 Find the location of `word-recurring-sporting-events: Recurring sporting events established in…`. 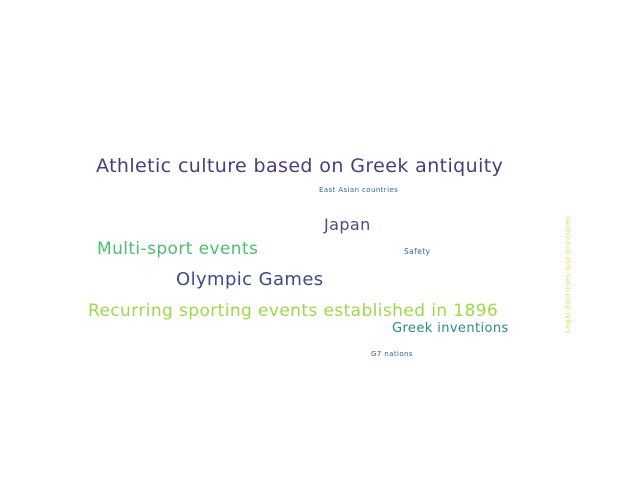

word-recurring-sporting-events: Recurring sporting events established in… is located at coordinates (293, 311).